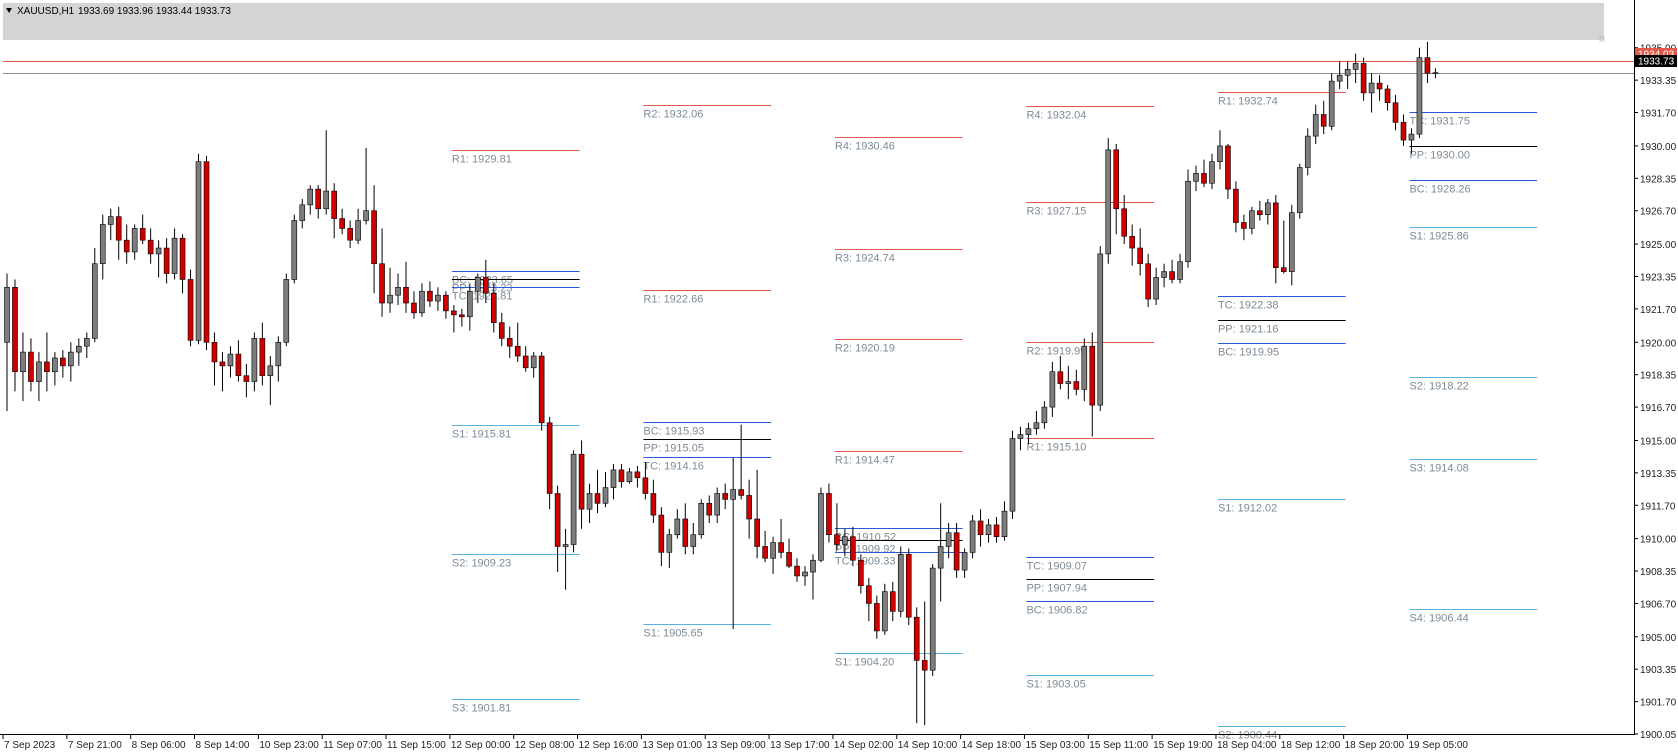 This screenshot has width=1678, height=752. Describe the element at coordinates (1247, 509) in the screenshot. I see `pivot-label-s1: S1: 1912.02` at that location.